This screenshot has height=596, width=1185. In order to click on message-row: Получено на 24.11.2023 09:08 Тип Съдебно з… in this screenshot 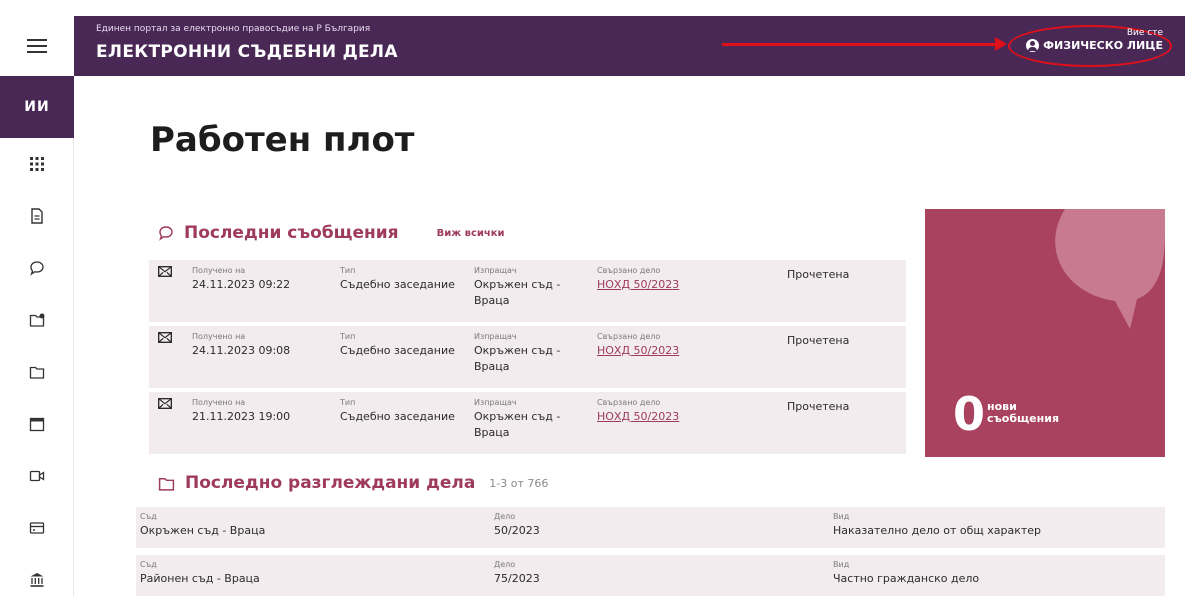, I will do `click(527, 357)`.